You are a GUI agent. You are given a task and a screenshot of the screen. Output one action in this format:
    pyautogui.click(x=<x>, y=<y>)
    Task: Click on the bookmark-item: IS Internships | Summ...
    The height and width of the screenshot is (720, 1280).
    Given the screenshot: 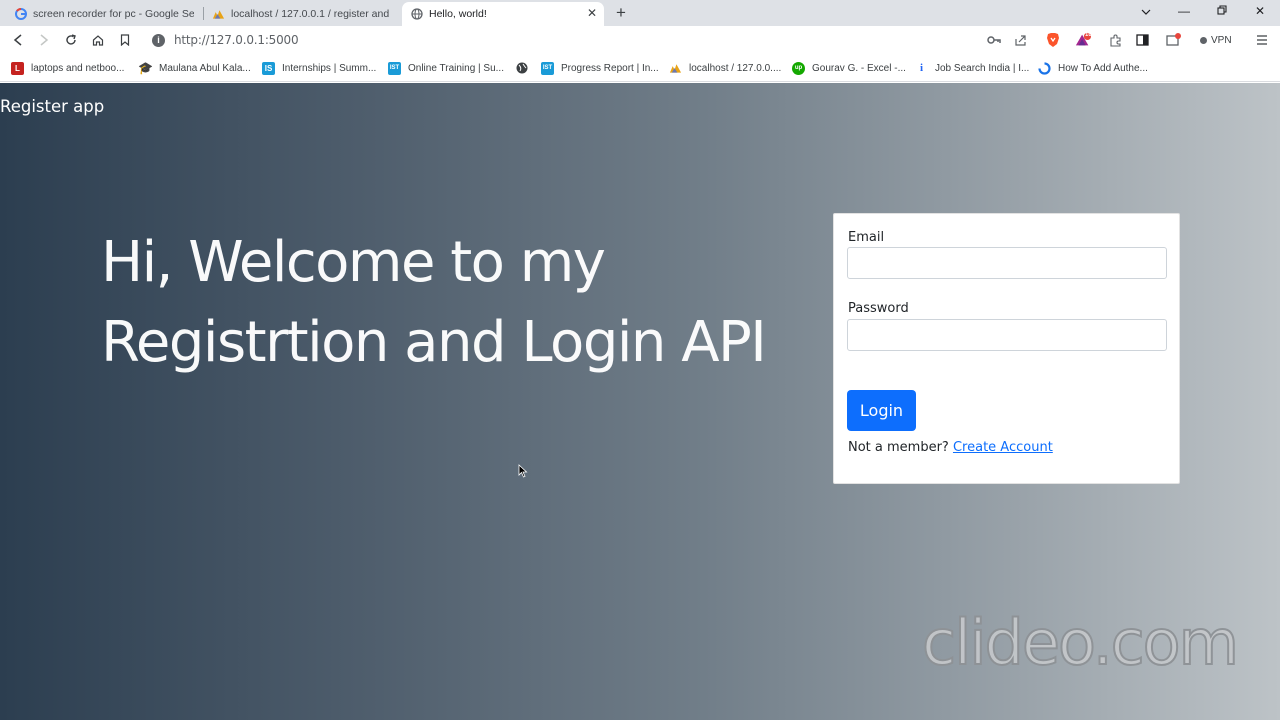 What is the action you would take?
    pyautogui.click(x=319, y=68)
    